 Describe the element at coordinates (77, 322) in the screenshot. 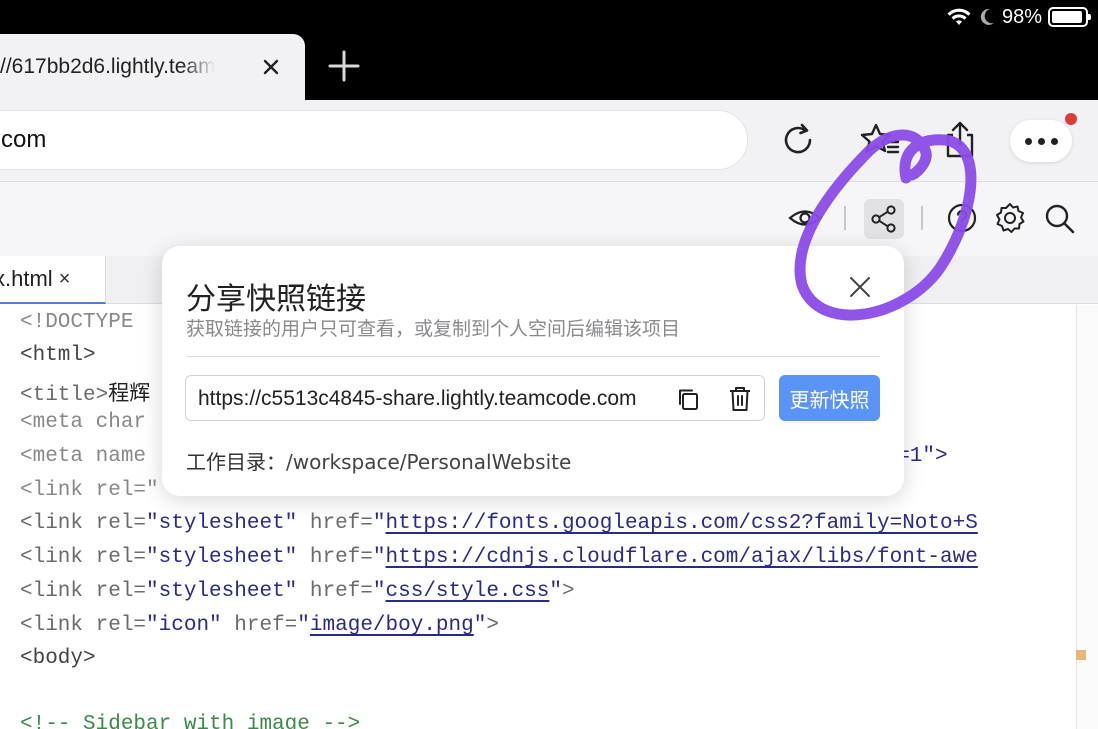

I see `code-line: <!DOCTYPE` at that location.